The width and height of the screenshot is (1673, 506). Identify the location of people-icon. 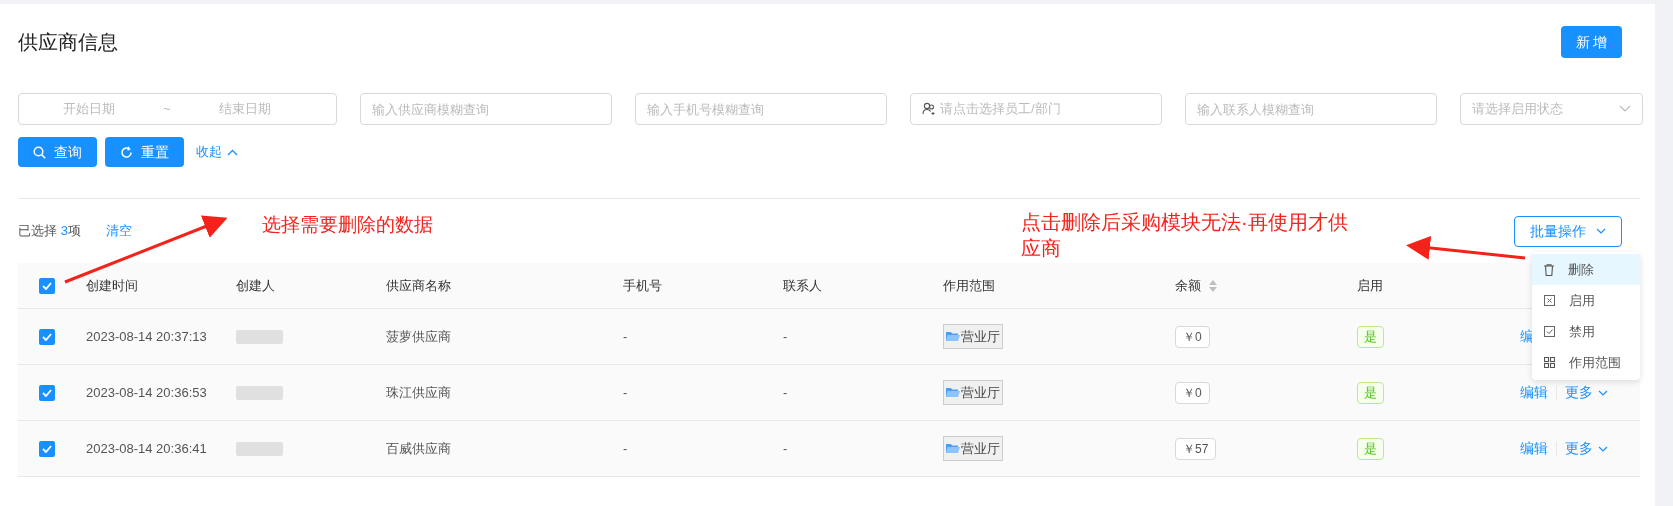
(929, 109).